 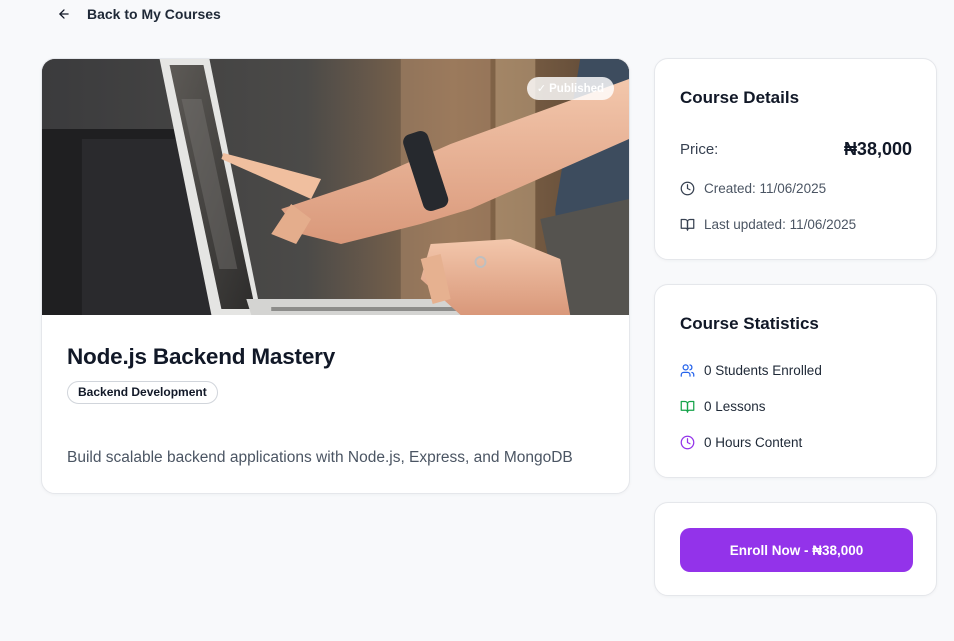 I want to click on status-badge-label: Published, so click(x=577, y=88).